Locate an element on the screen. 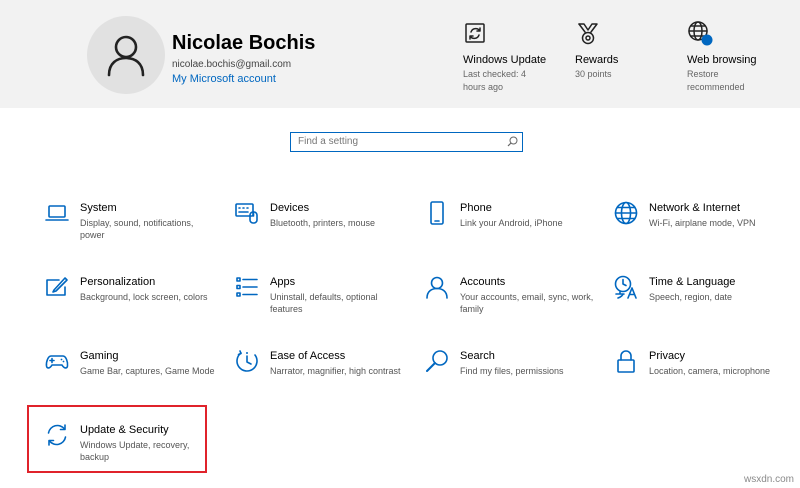 This screenshot has width=800, height=488. tile-description: Link your Android, iPhone is located at coordinates (511, 223).